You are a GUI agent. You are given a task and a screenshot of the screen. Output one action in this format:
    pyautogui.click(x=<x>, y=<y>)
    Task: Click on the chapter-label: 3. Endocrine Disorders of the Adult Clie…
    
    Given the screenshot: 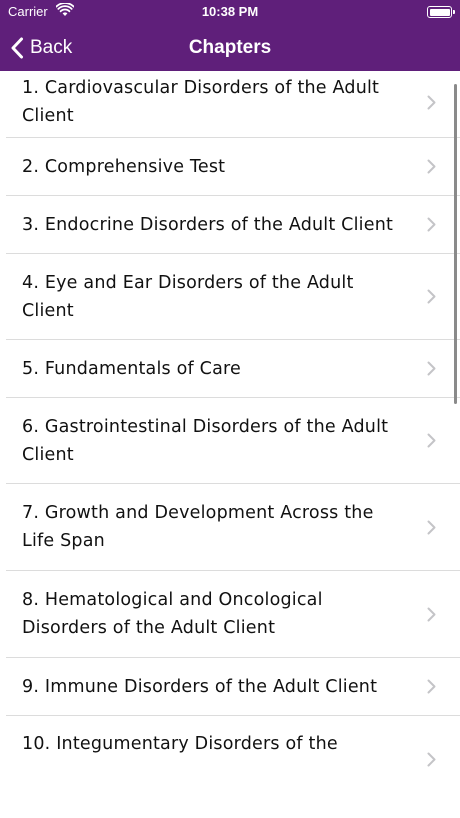 What is the action you would take?
    pyautogui.click(x=208, y=224)
    